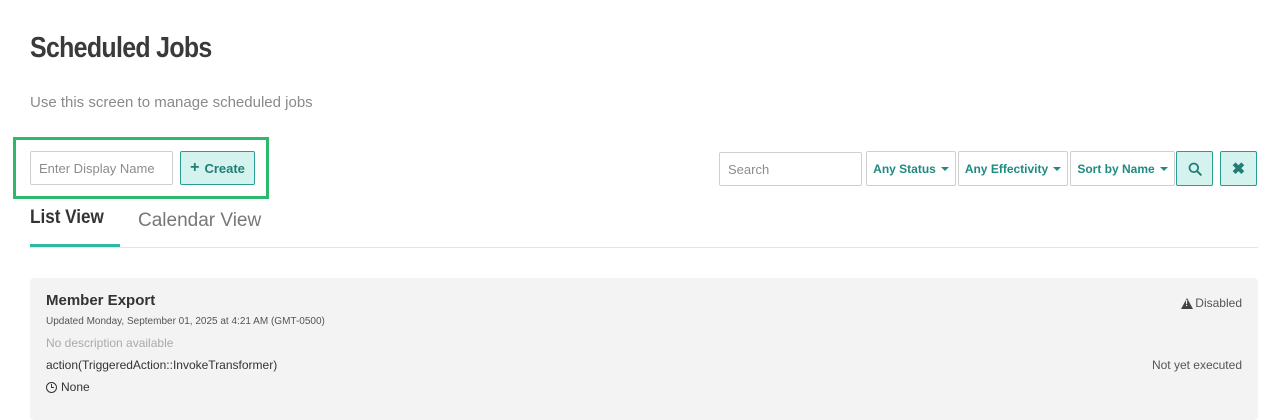  What do you see at coordinates (644, 247) in the screenshot?
I see `tabs-divider` at bounding box center [644, 247].